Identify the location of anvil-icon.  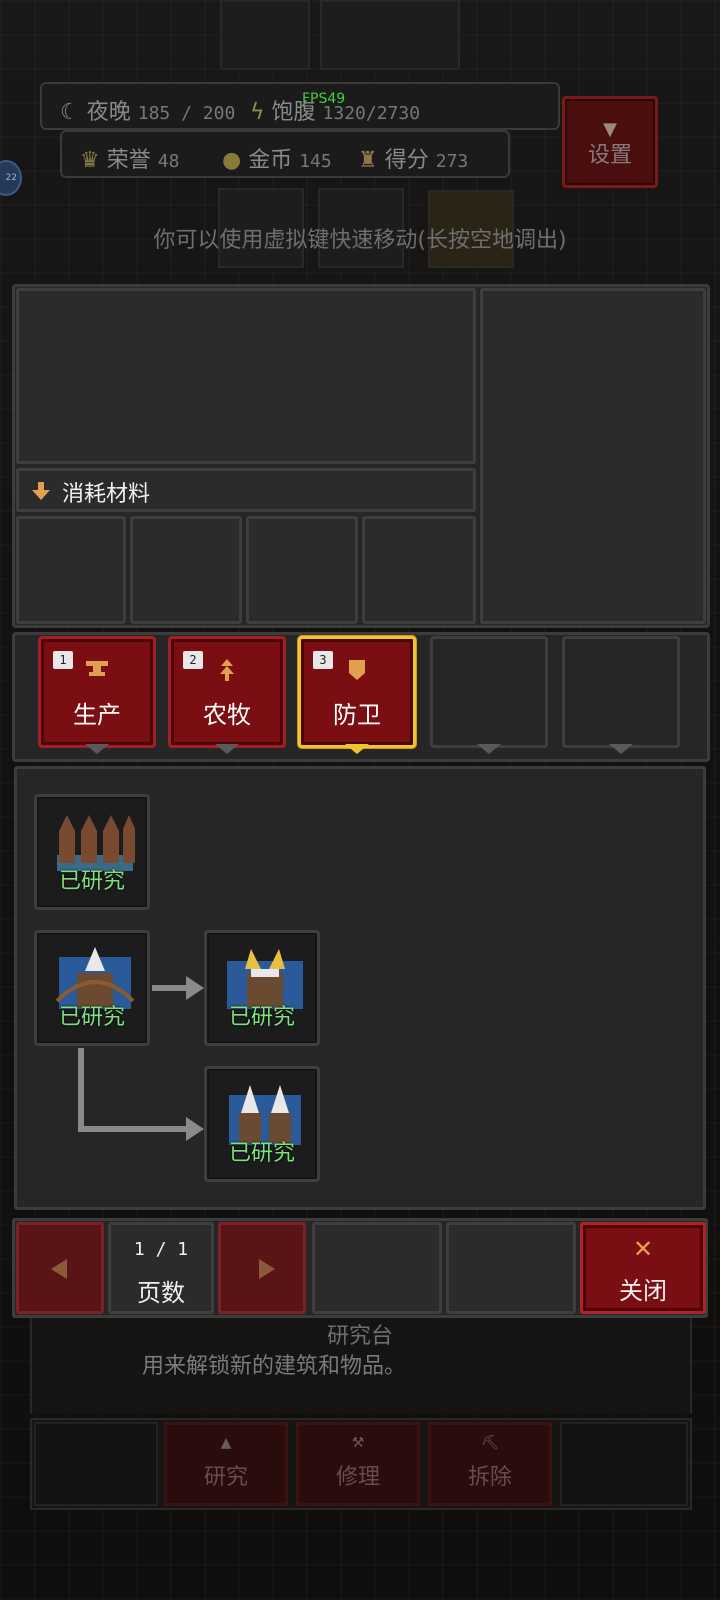
(97, 671).